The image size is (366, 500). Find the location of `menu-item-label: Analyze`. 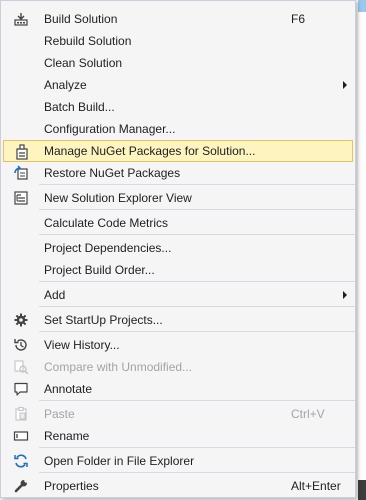

menu-item-label: Analyze is located at coordinates (65, 85).